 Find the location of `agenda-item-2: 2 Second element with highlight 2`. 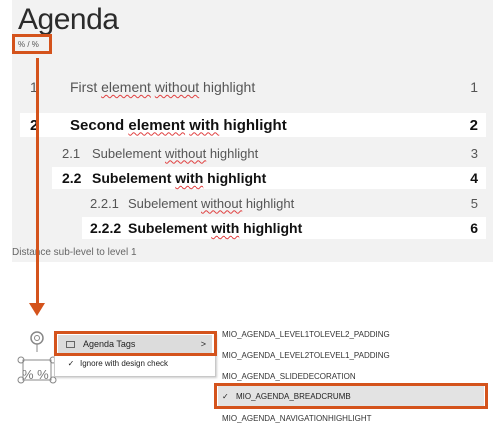

agenda-item-2: 2 Second element with highlight 2 is located at coordinates (253, 125).